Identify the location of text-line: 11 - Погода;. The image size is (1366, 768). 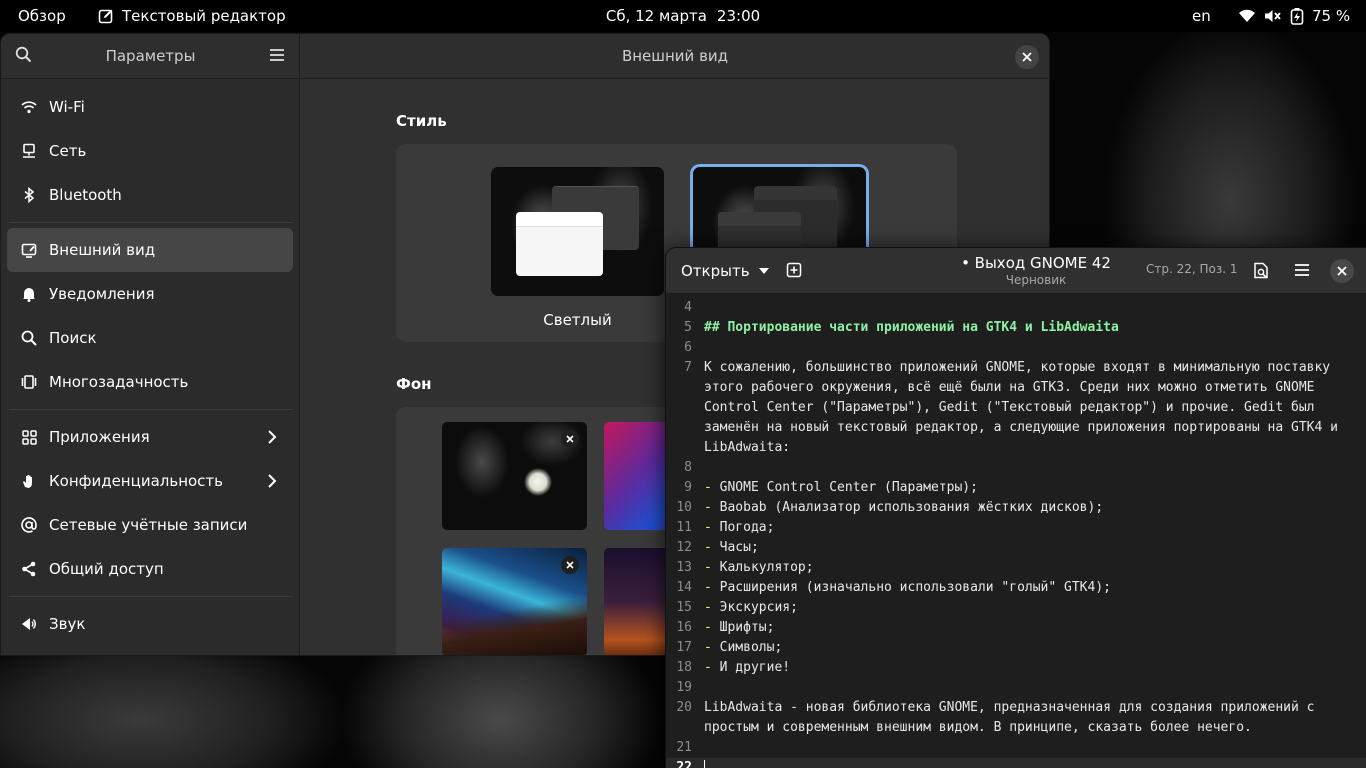
(1016, 528).